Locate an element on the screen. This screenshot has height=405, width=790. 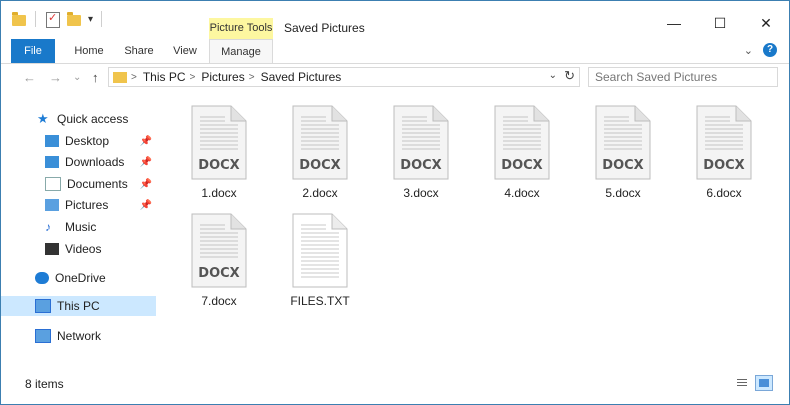
sidebar-item-this-pc: This PC is located at coordinates (78, 306).